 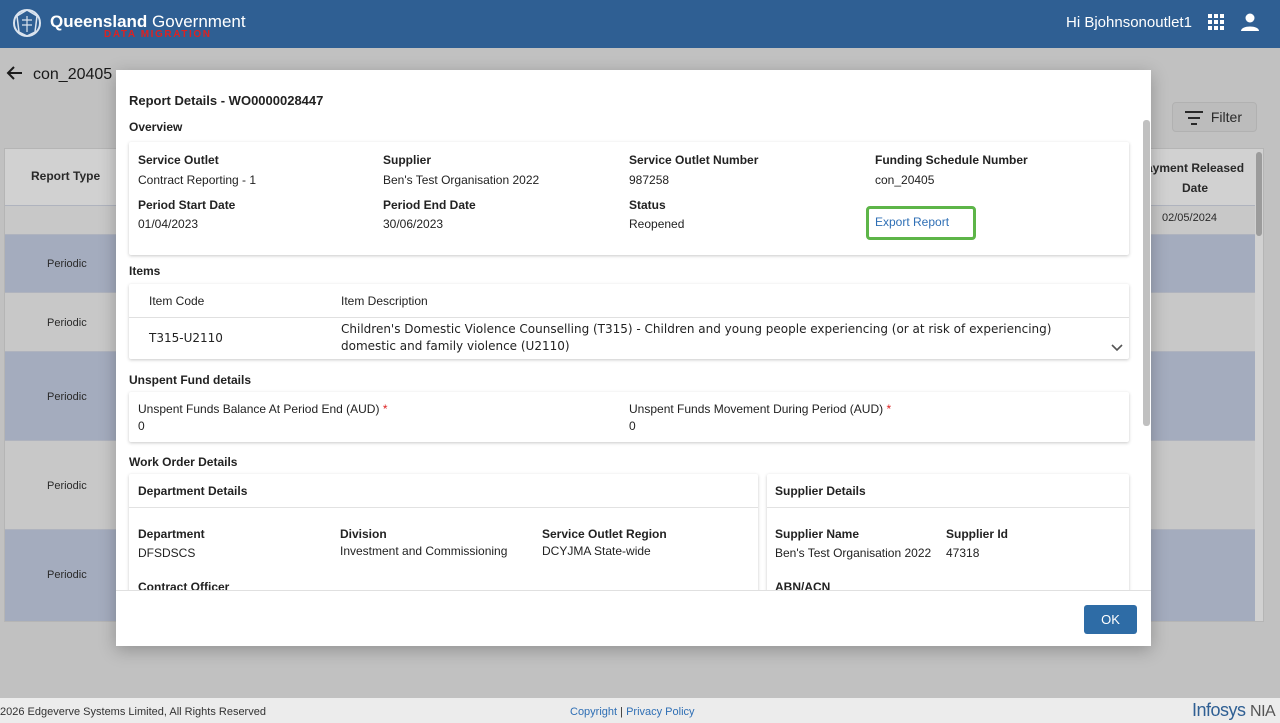 I want to click on service-outlet-value: Contract Reporting - 1, so click(x=197, y=180).